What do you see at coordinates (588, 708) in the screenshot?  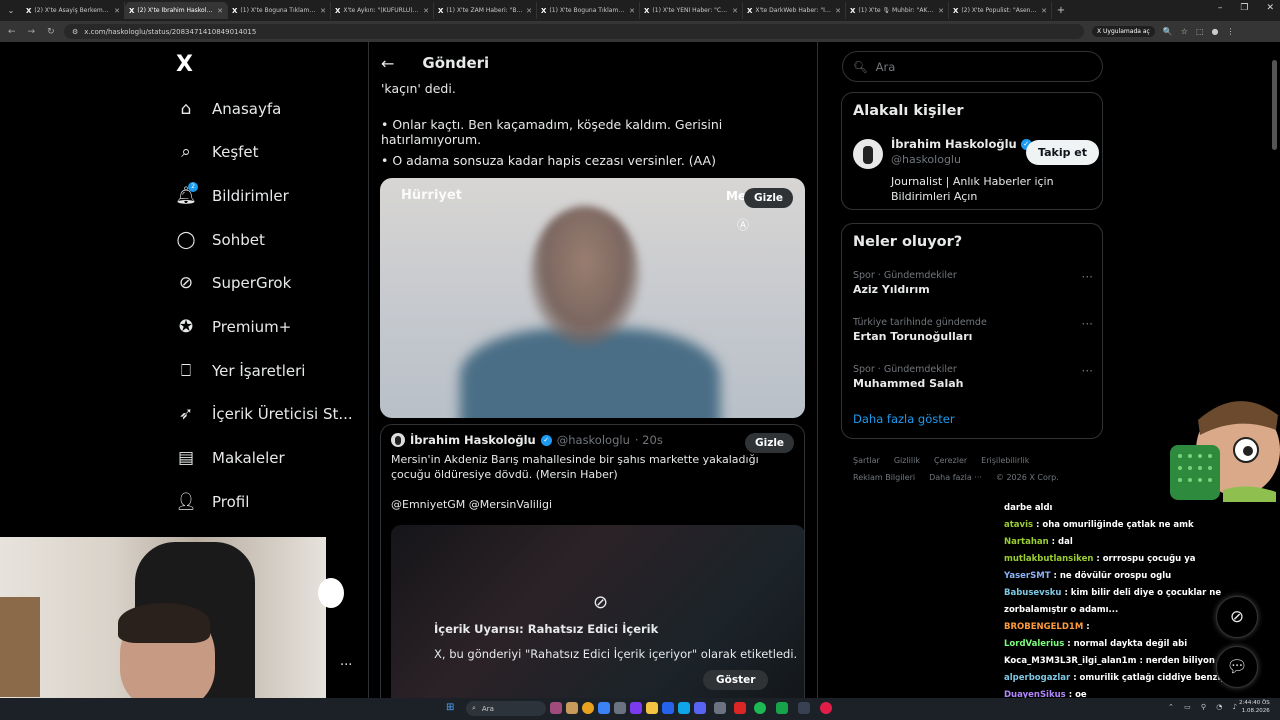 I see `chrome-icon` at bounding box center [588, 708].